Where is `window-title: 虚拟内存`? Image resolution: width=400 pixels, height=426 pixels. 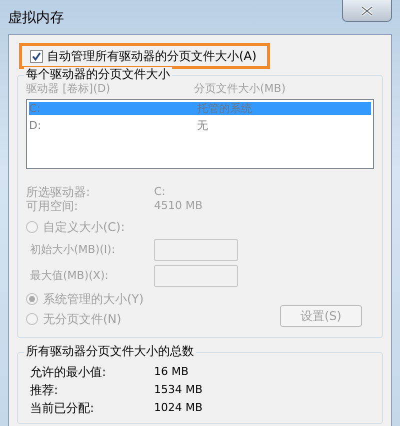
window-title: 虚拟内存 is located at coordinates (36, 18).